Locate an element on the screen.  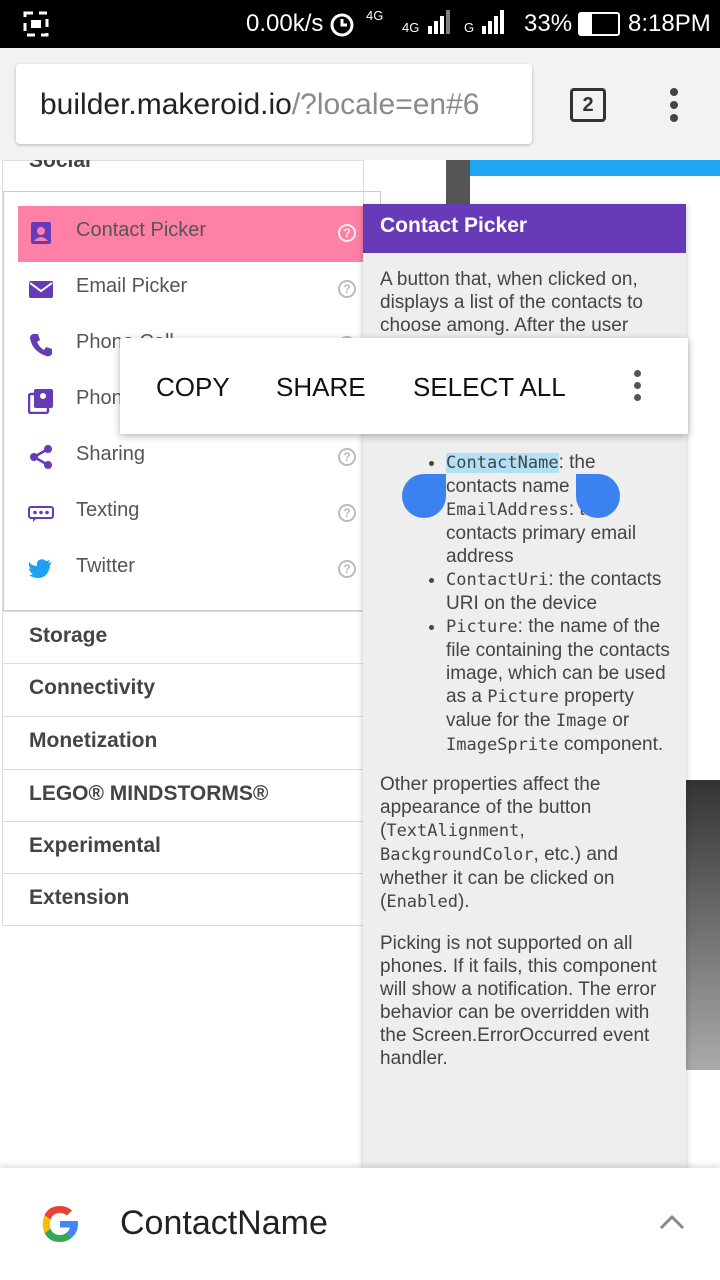
status-bar: 0.00k/s 4G 4G G 33% 8:18PM is located at coordinates (360, 24).